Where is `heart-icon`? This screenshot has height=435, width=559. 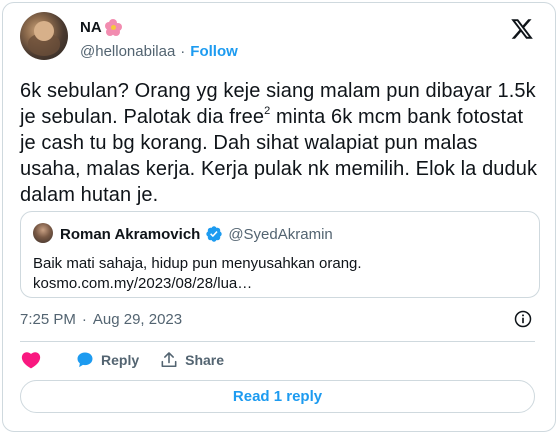 heart-icon is located at coordinates (31, 360).